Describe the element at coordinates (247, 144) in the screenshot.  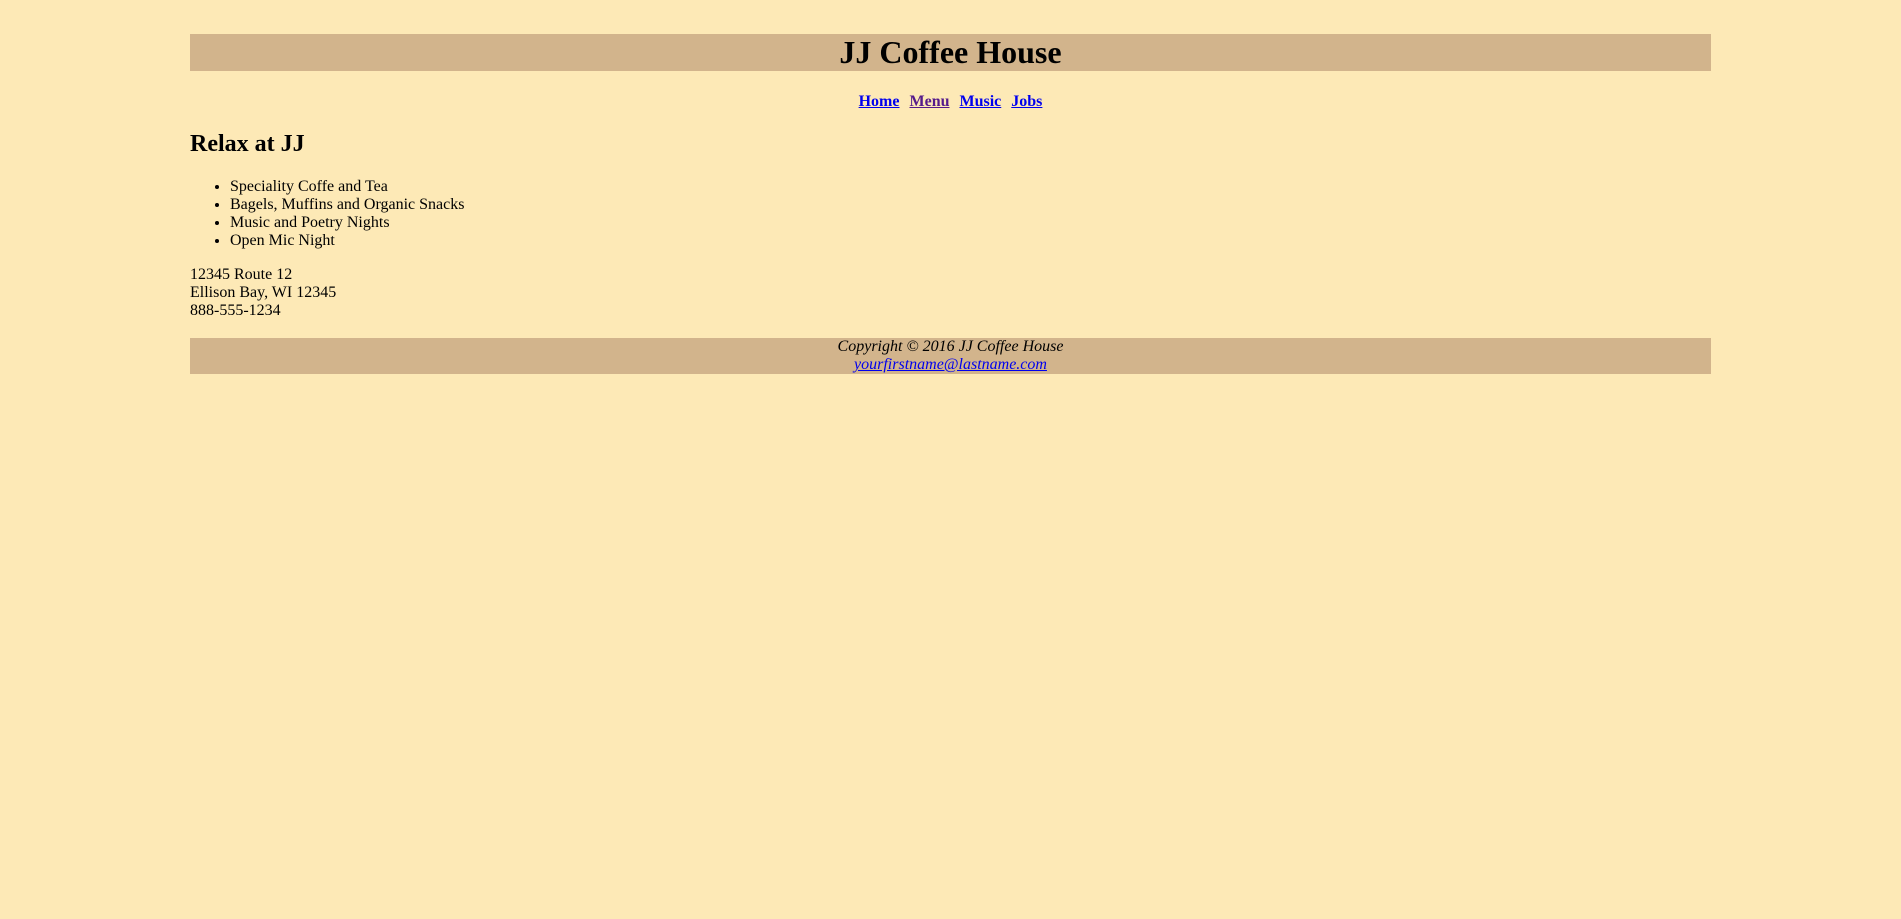
I see `section-heading: Relax at JJ` at that location.